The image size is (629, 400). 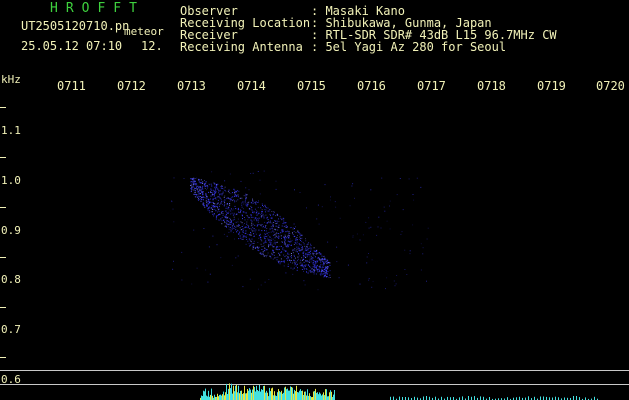 What do you see at coordinates (300, 230) in the screenshot?
I see `meteor-echo-trail` at bounding box center [300, 230].